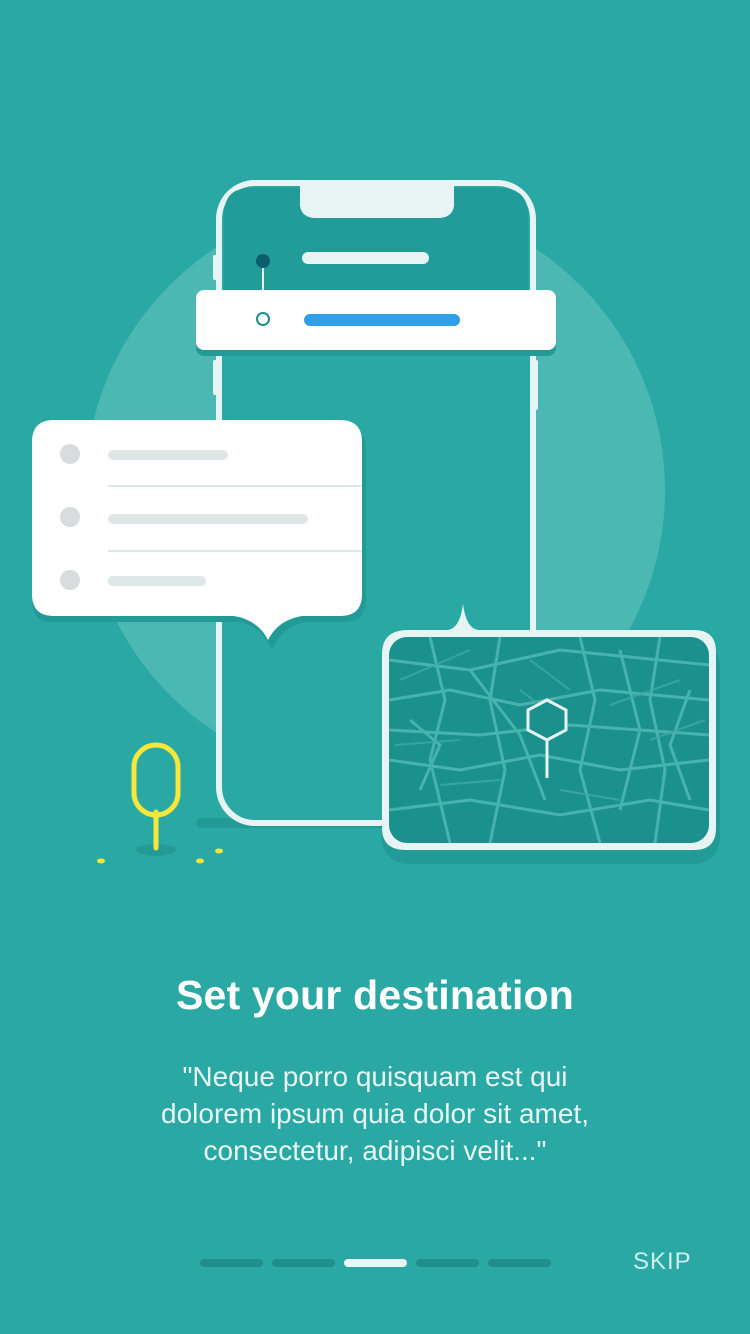  I want to click on subtitle-line: "Neque porro quisquam est qui, so click(375, 1076).